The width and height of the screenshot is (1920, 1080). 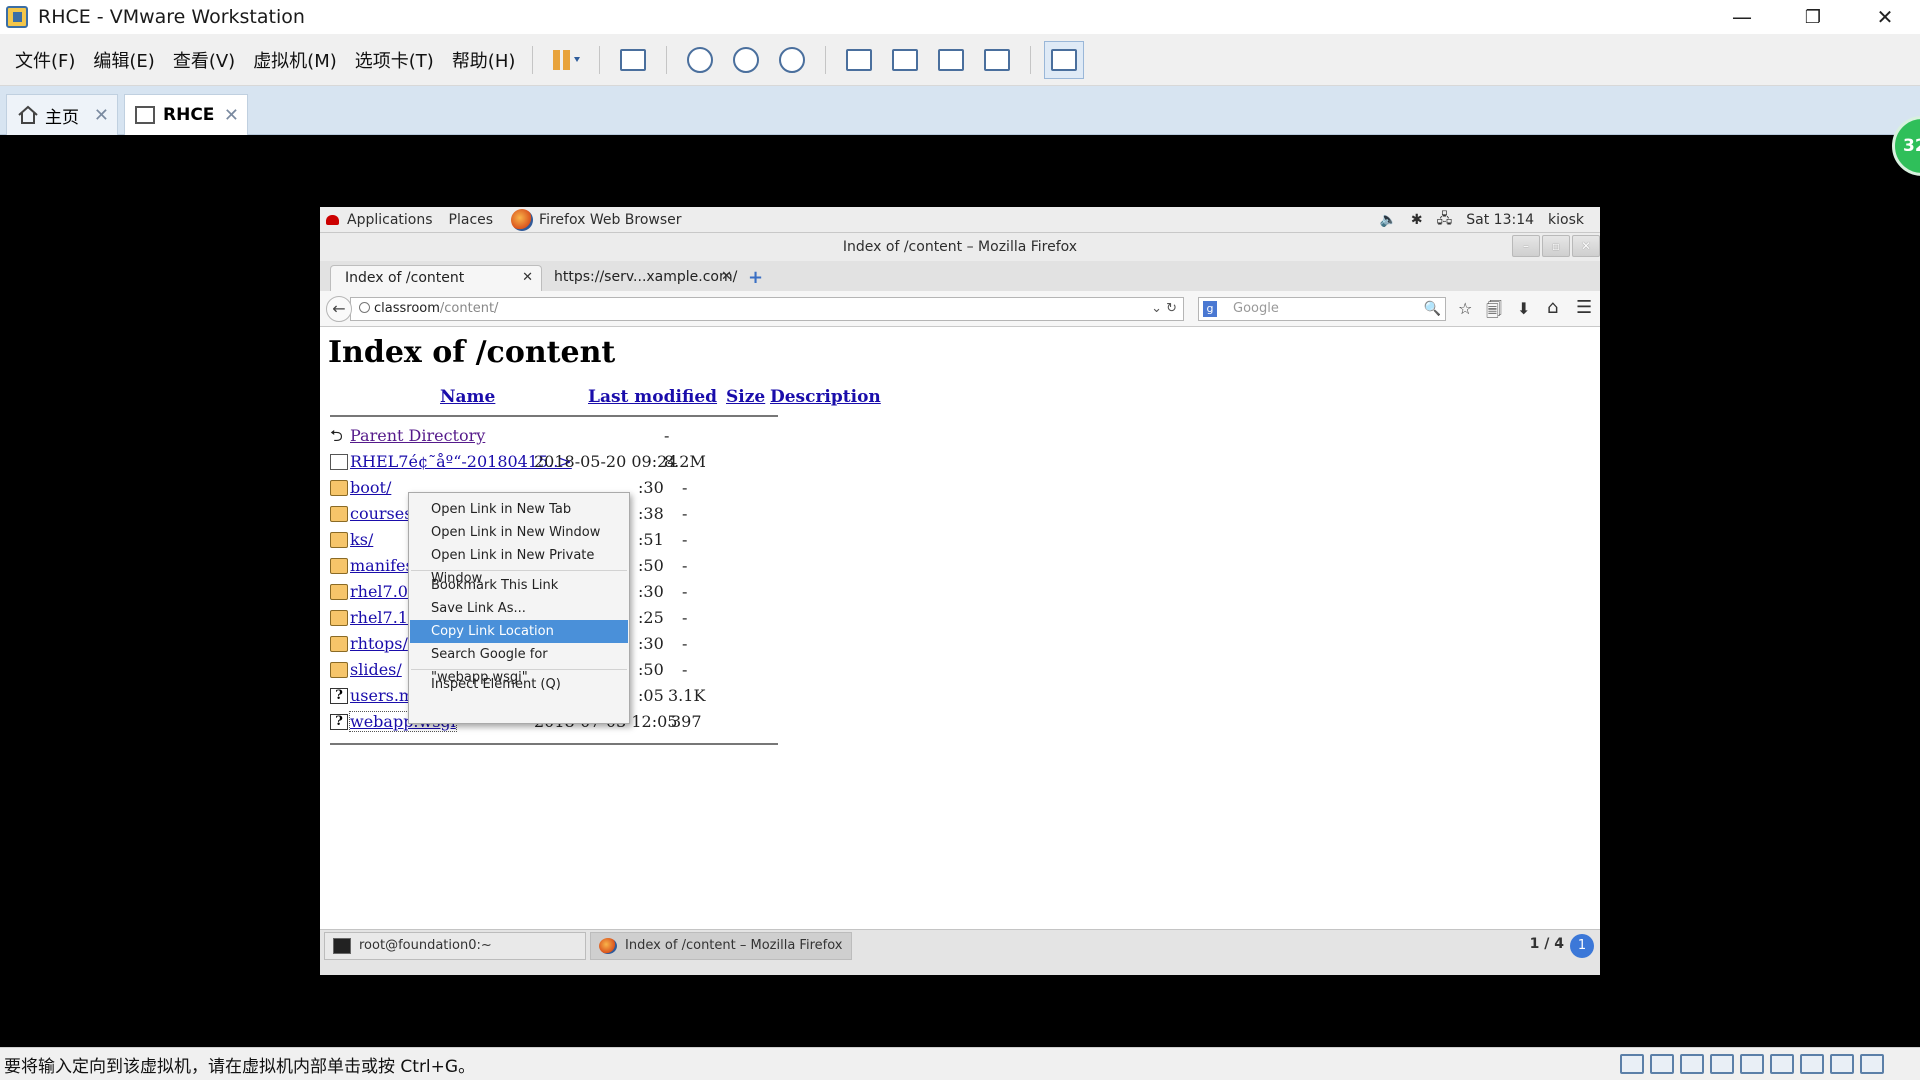 I want to click on tab-index-of-content: Index of /content ✕, so click(x=436, y=278).